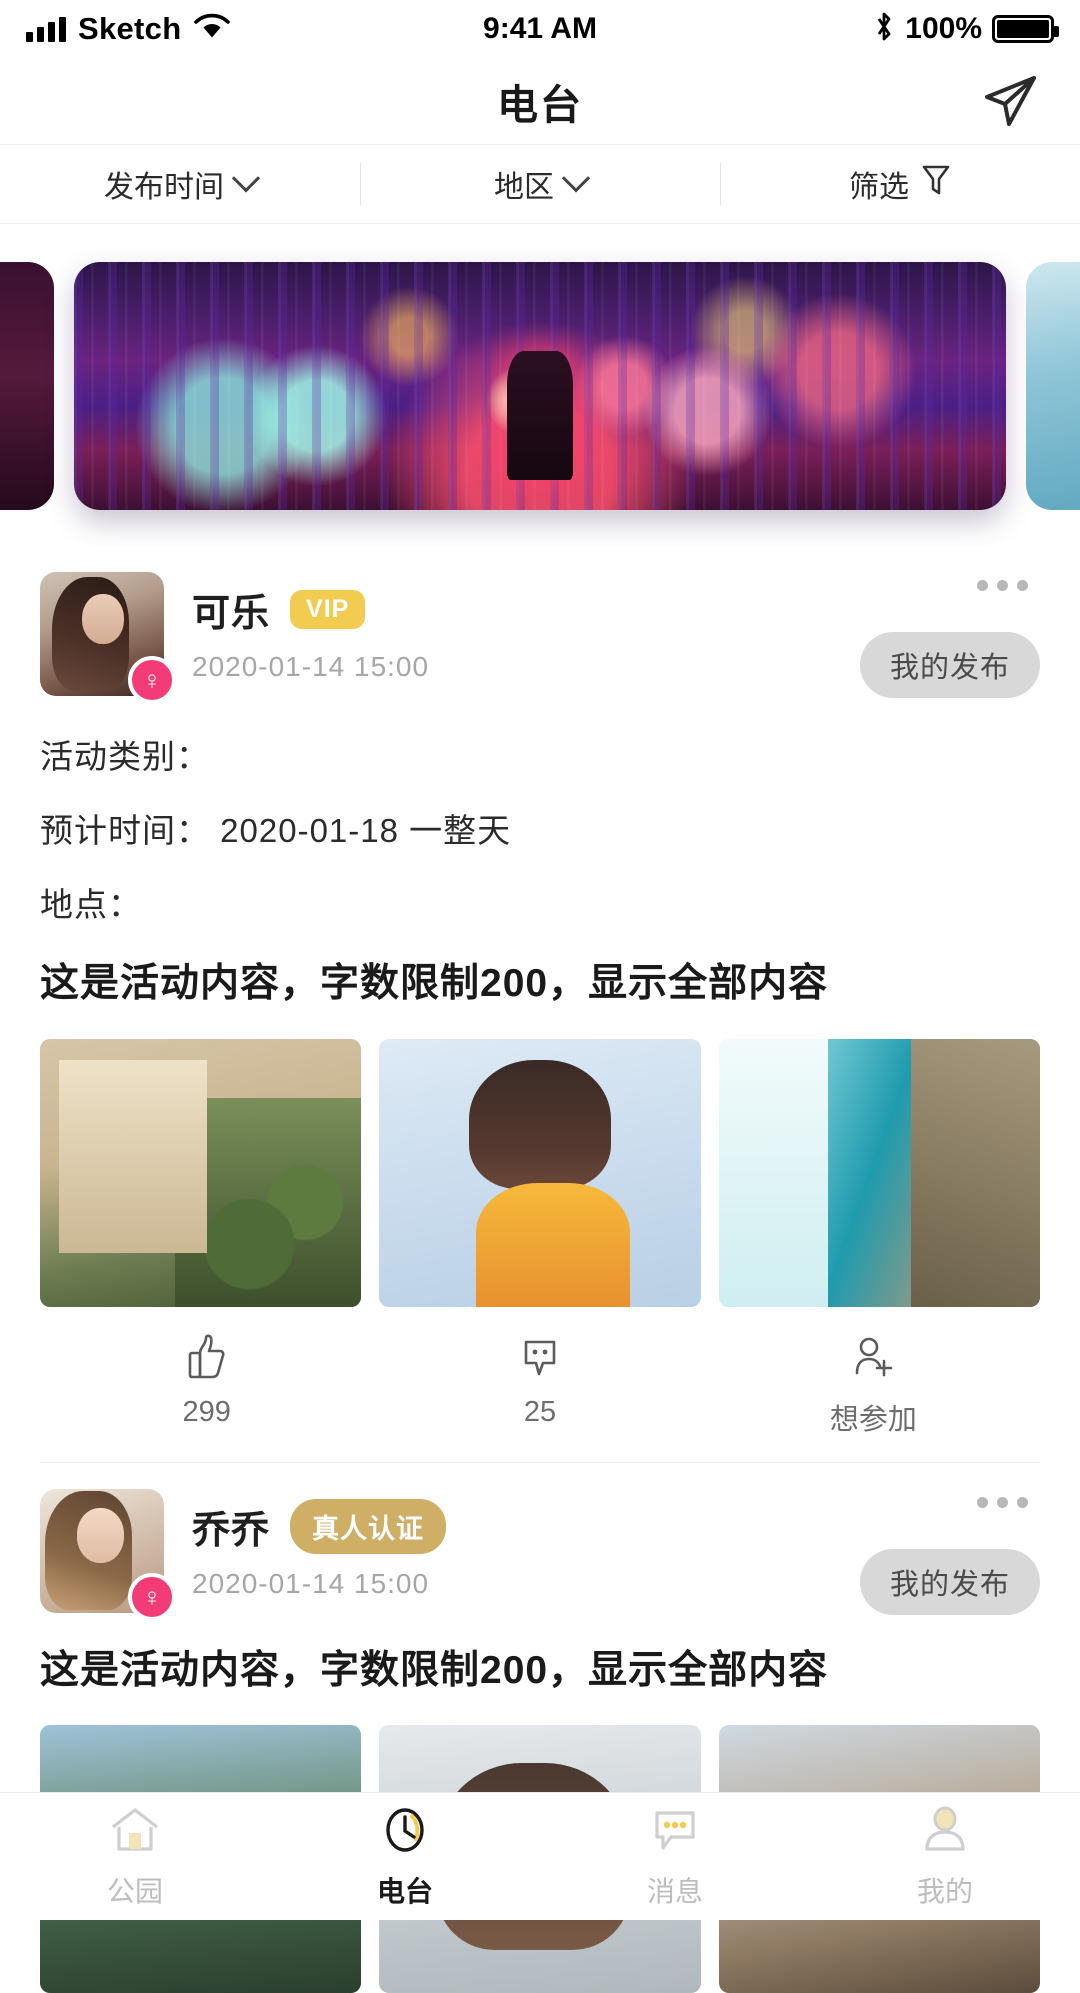  I want to click on tab-label: 我的, so click(944, 1891).